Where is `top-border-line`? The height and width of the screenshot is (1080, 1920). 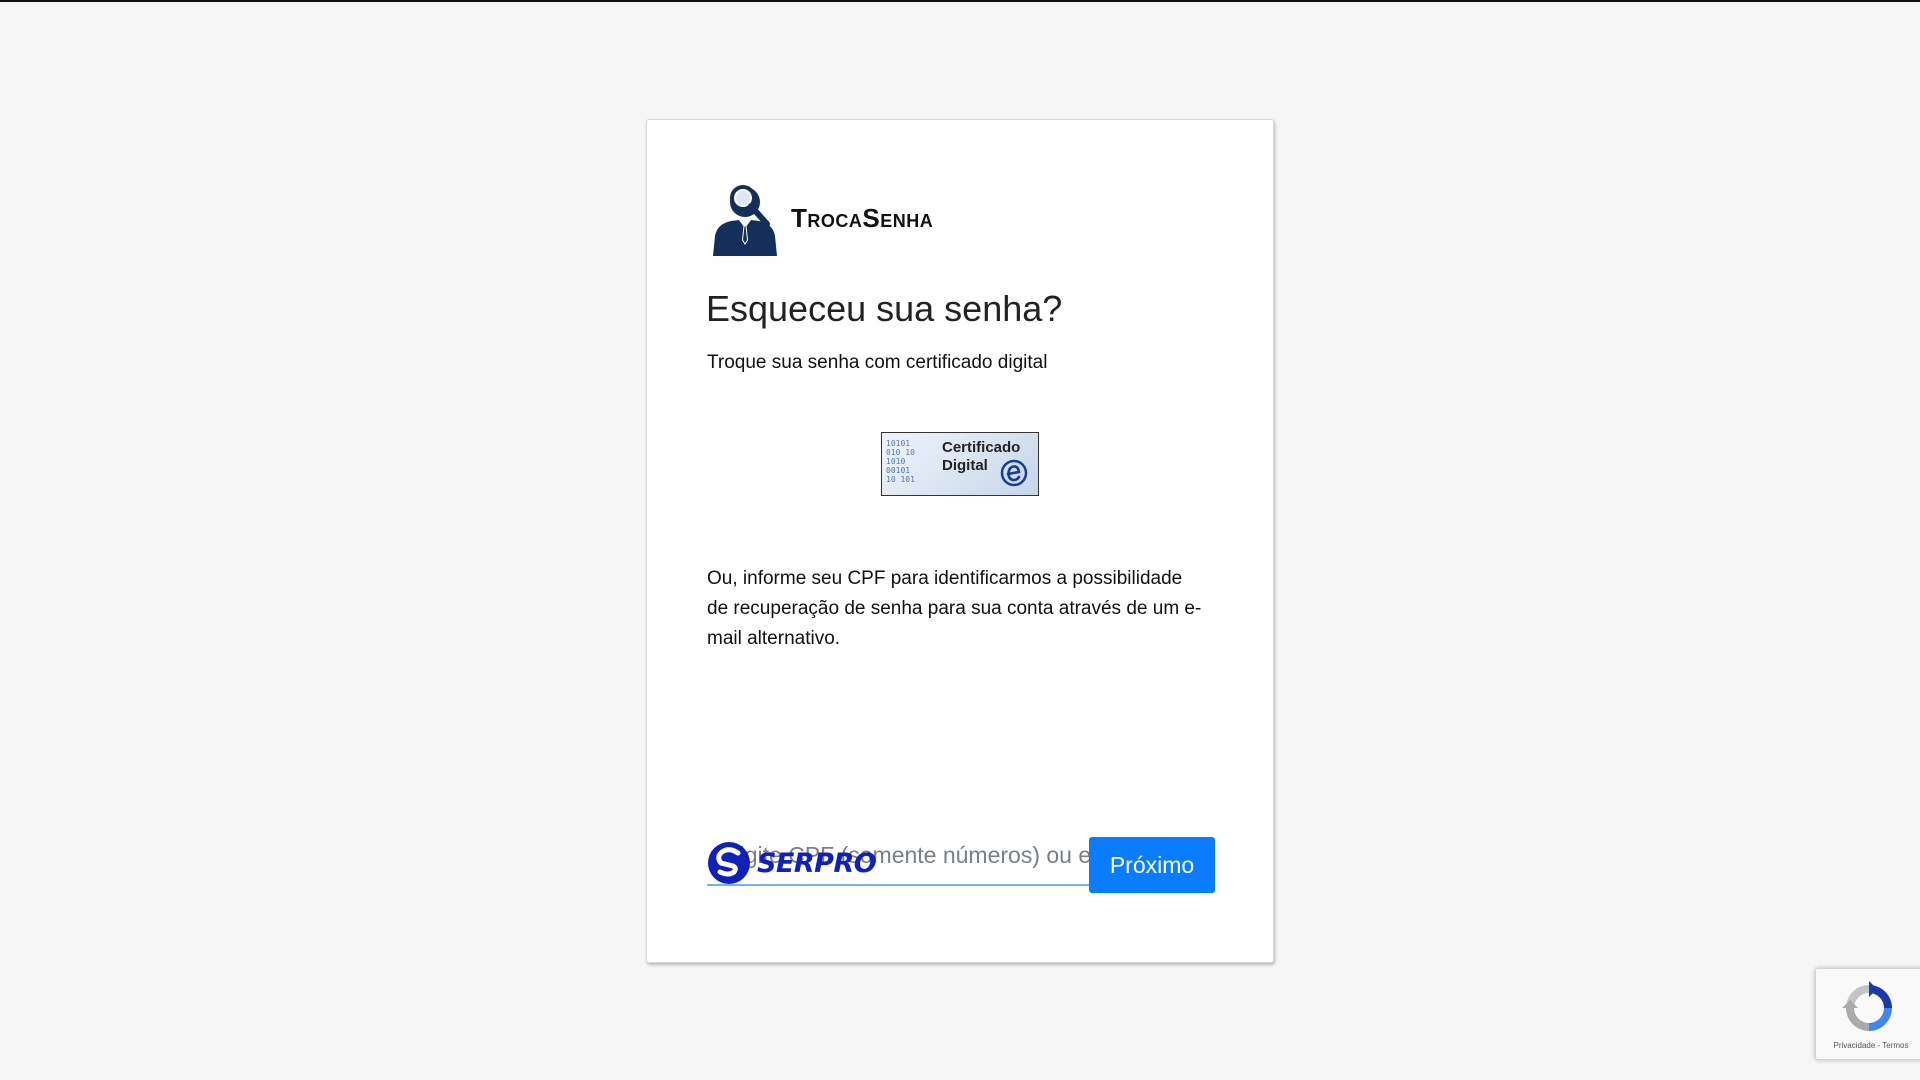 top-border-line is located at coordinates (960, 1).